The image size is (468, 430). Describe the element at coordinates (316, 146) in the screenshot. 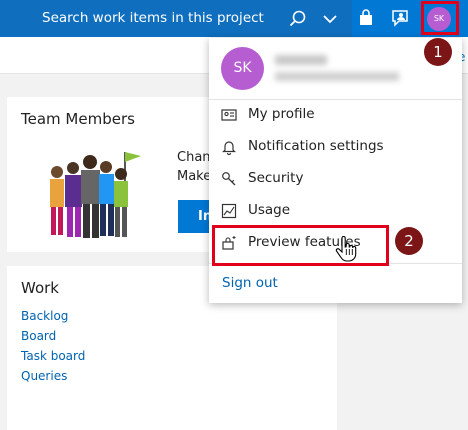

I see `menu-item-label: Notification settings` at that location.